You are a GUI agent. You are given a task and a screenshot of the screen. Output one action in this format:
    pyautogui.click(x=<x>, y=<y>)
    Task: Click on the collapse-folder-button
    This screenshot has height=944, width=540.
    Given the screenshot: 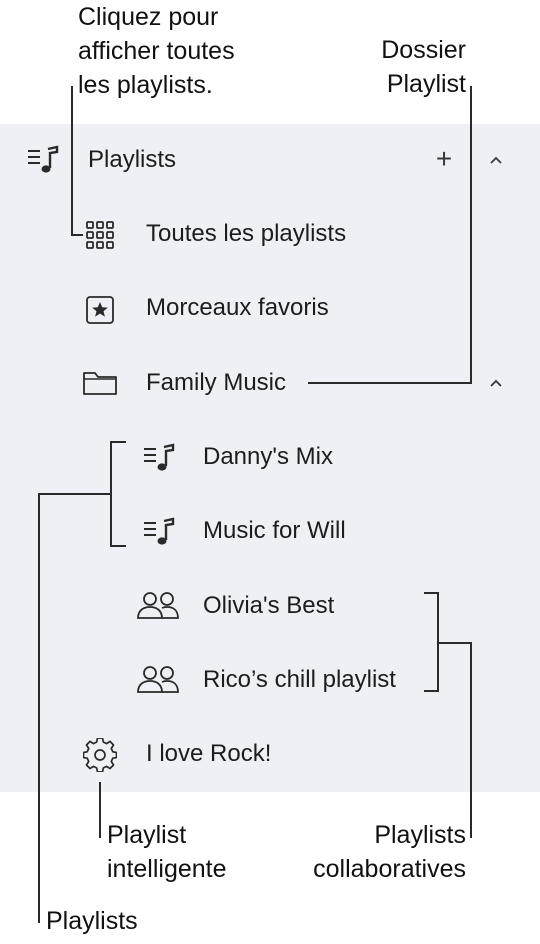 What is the action you would take?
    pyautogui.click(x=496, y=383)
    